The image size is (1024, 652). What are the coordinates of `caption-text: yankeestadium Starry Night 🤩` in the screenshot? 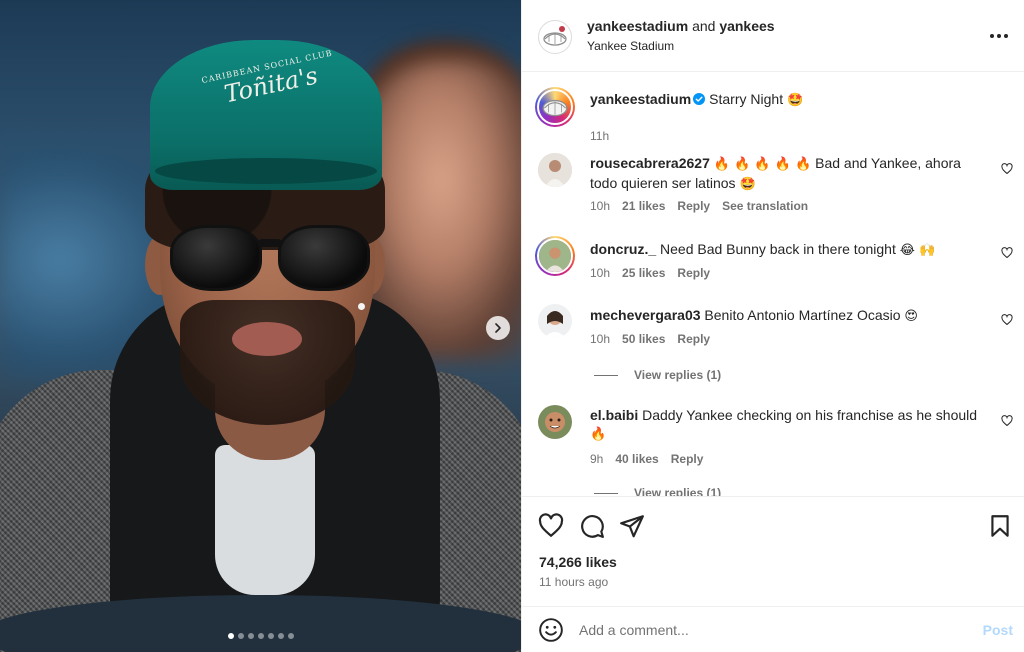 It's located at (790, 100).